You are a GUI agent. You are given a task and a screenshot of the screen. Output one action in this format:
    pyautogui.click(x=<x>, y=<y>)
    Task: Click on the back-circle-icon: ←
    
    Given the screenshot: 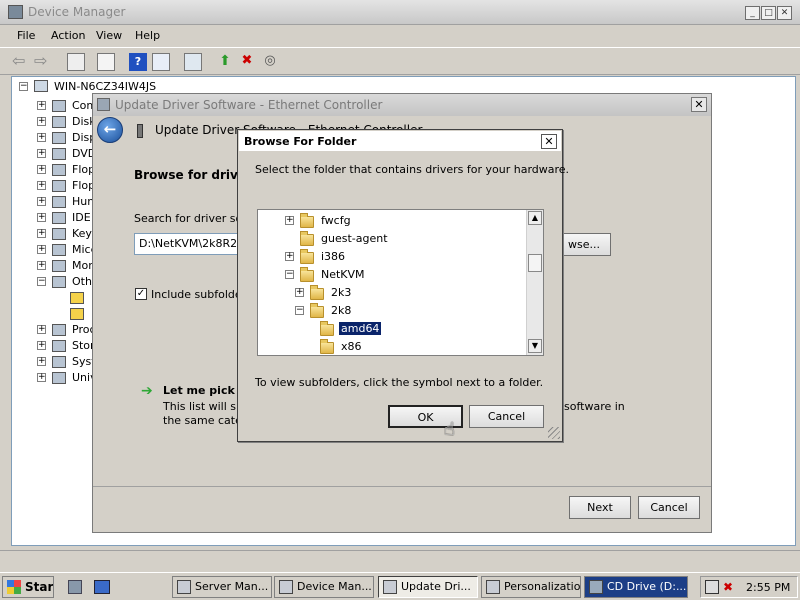 What is the action you would take?
    pyautogui.click(x=110, y=130)
    